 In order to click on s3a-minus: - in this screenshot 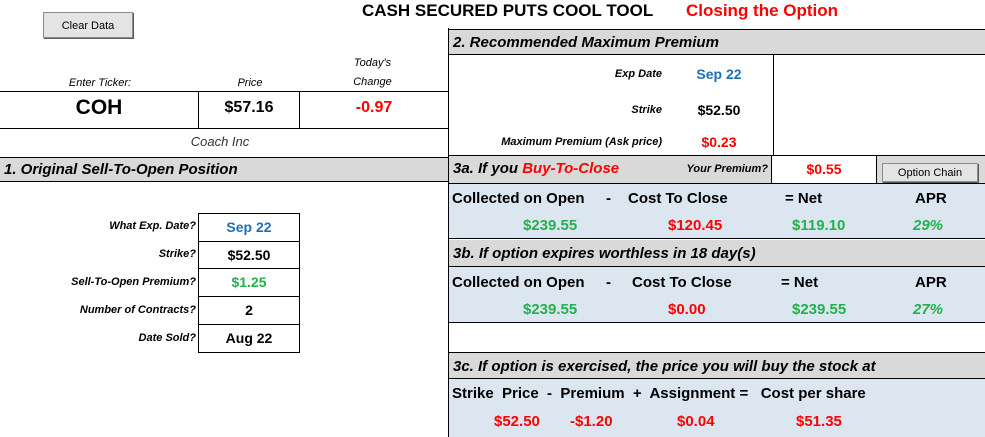, I will do `click(608, 198)`.